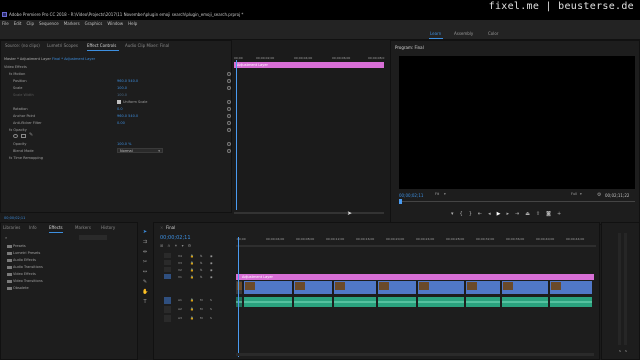  Describe the element at coordinates (145, 252) in the screenshot. I see `ripple-edit-tool-icon: ⇹` at that location.